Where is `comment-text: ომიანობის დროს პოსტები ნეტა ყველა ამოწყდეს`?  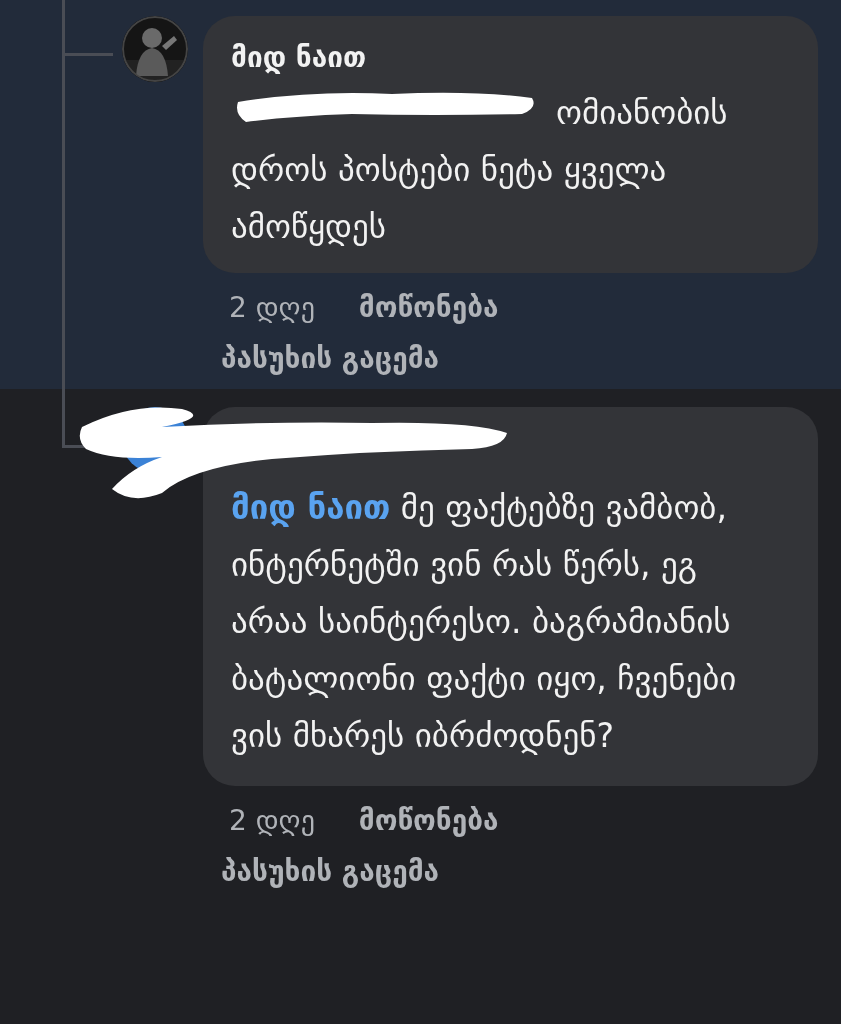
comment-text: ომიანობის დროს პოსტები ნეტა ყველა ამოწყდეს is located at coordinates (480, 170).